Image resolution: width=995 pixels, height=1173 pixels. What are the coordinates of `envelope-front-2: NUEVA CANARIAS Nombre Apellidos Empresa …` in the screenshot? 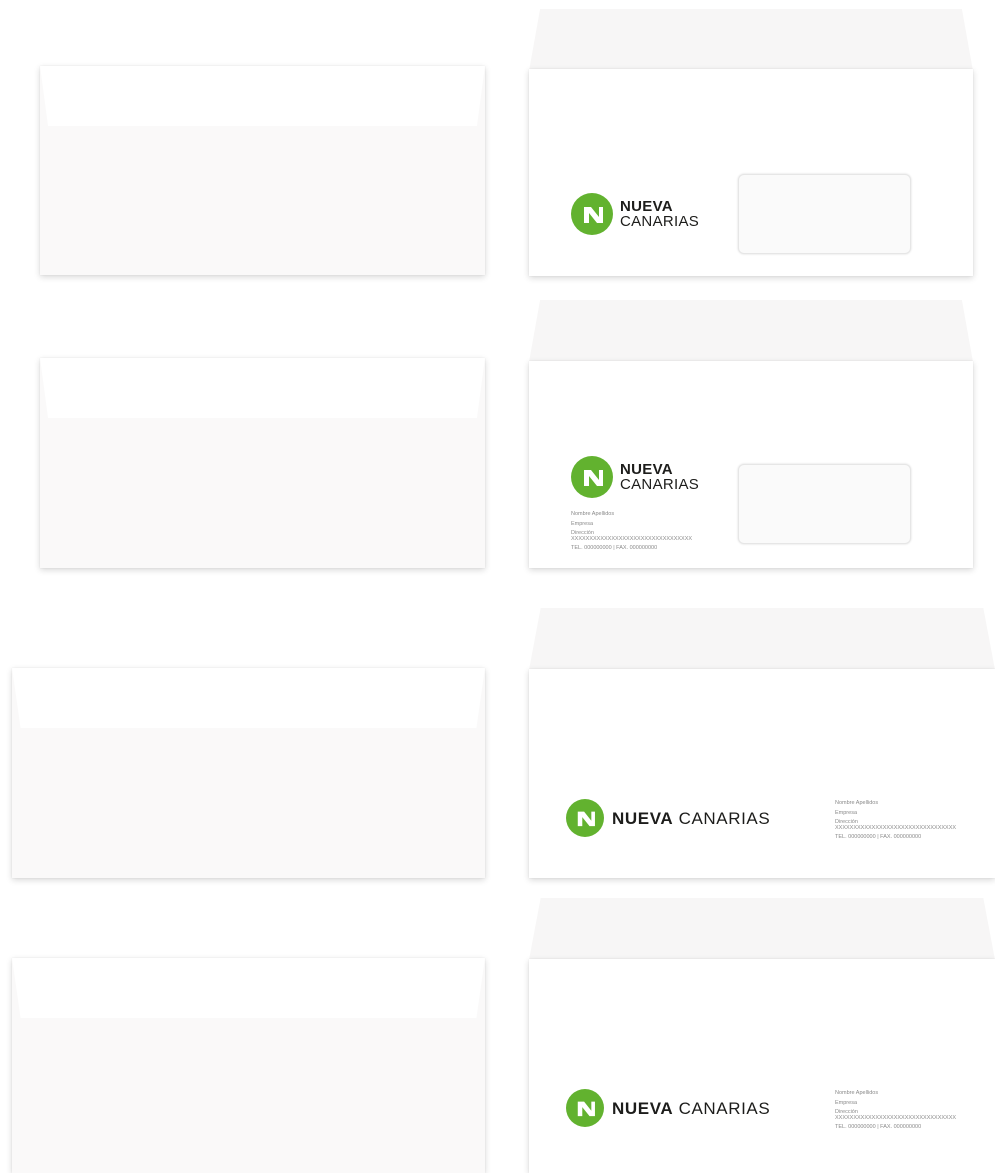 It's located at (751, 464).